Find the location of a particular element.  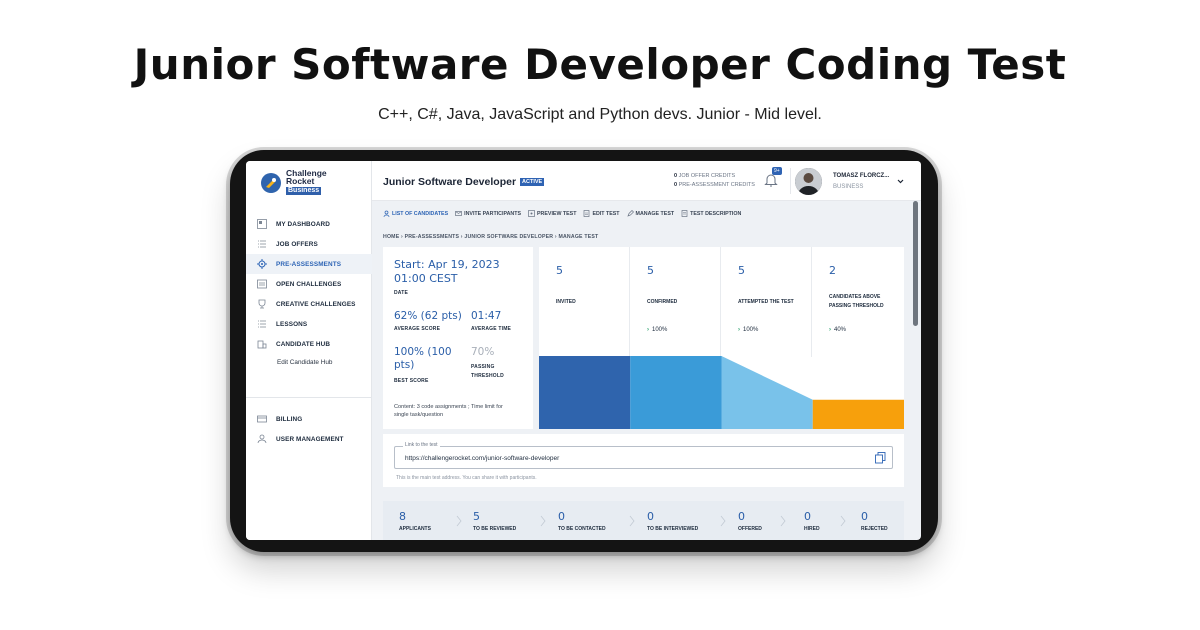

sidebar-item-billing: BILLING is located at coordinates (309, 419).